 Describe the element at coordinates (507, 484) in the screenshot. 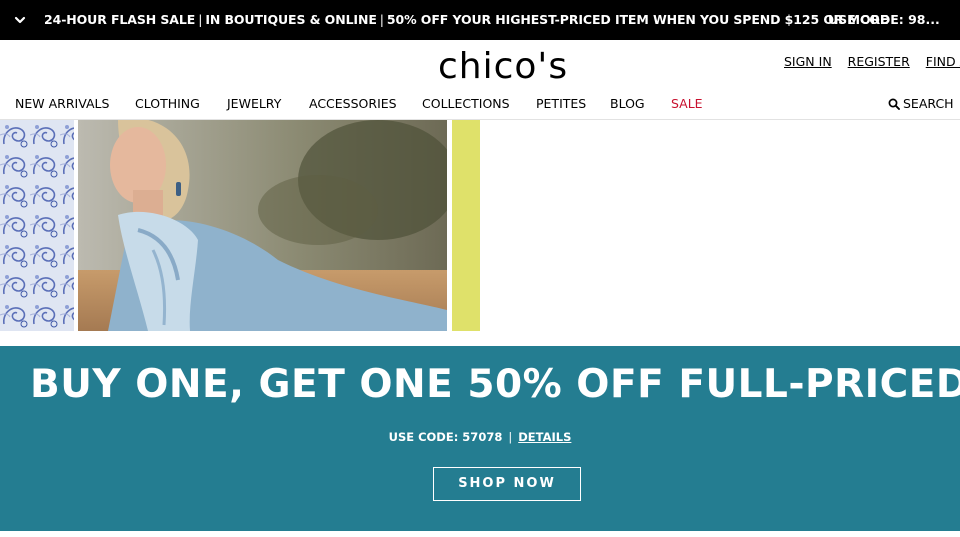

I see `shop-now-button: SHOP NOW` at that location.